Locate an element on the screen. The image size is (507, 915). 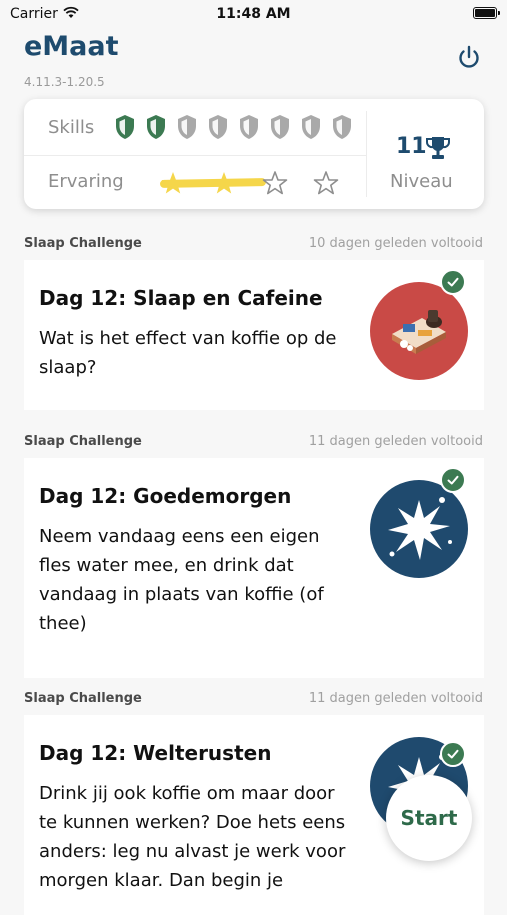
status-bar: Carrier 11:48 AM is located at coordinates (253, 15).